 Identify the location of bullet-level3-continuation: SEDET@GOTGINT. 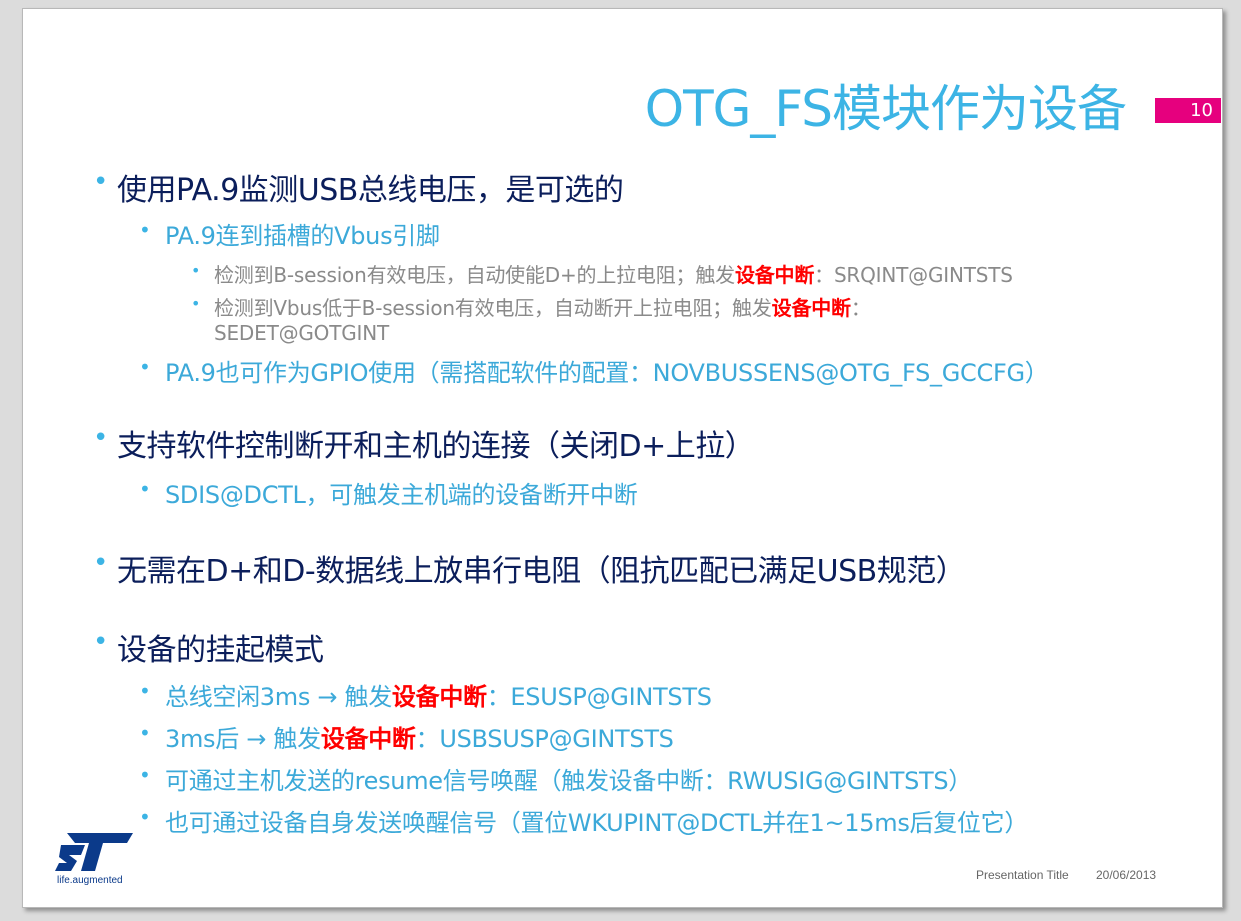
(290, 333).